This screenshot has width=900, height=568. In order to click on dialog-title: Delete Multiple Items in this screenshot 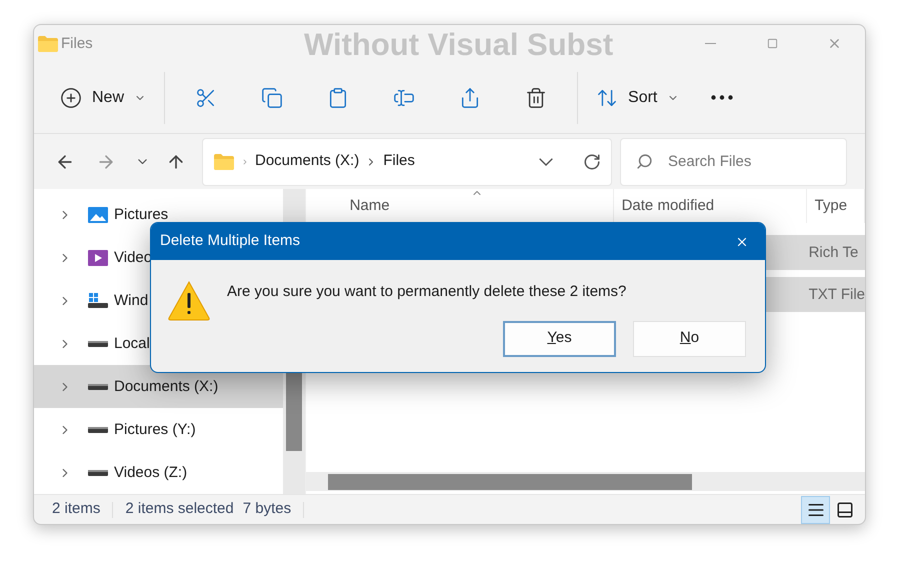, I will do `click(230, 241)`.